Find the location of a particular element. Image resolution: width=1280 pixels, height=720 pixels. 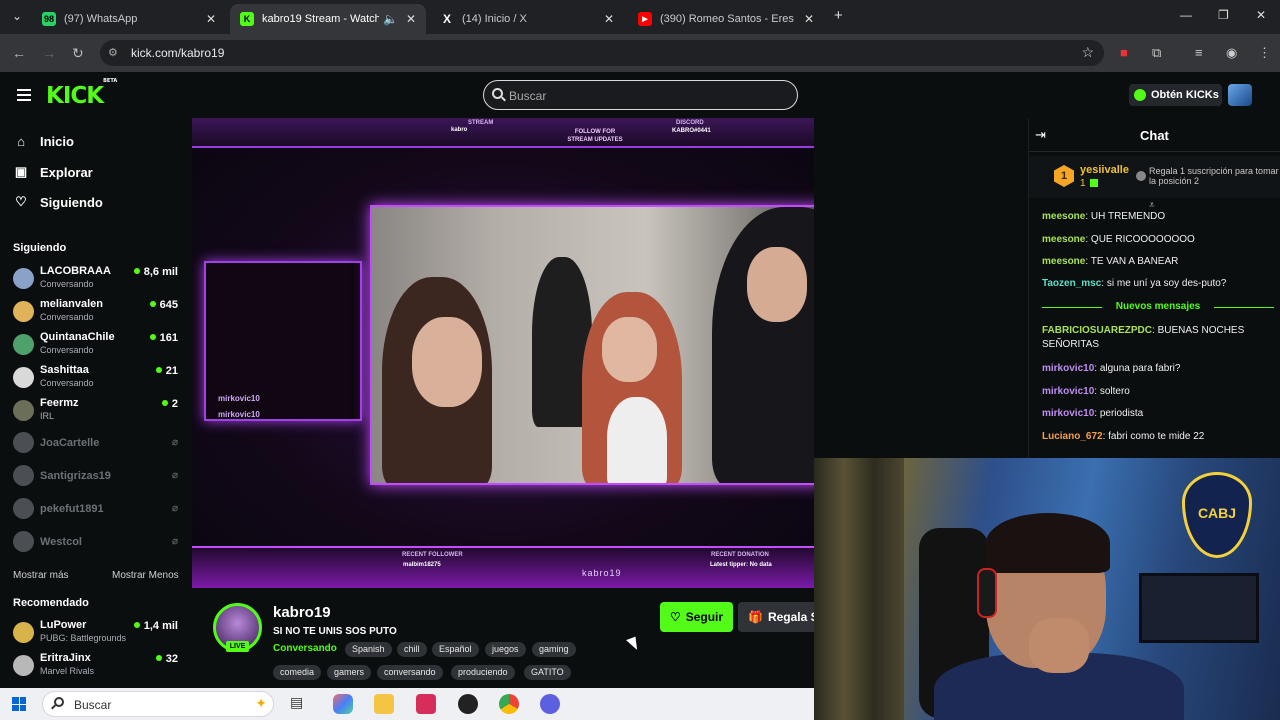

overlay-label: STREAM is located at coordinates (481, 123).